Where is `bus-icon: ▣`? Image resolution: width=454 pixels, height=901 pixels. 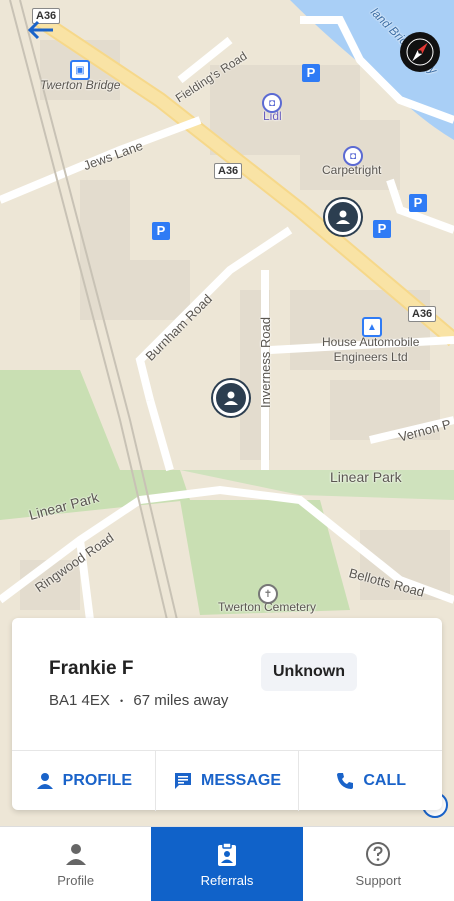
bus-icon: ▣ is located at coordinates (80, 70).